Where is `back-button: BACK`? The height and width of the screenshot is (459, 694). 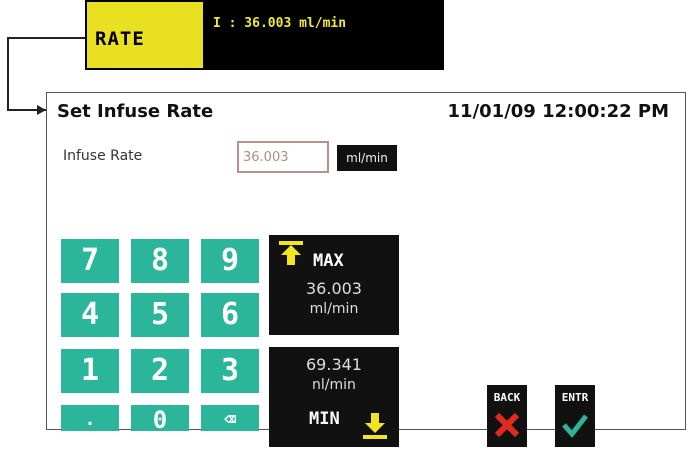 back-button: BACK is located at coordinates (507, 416).